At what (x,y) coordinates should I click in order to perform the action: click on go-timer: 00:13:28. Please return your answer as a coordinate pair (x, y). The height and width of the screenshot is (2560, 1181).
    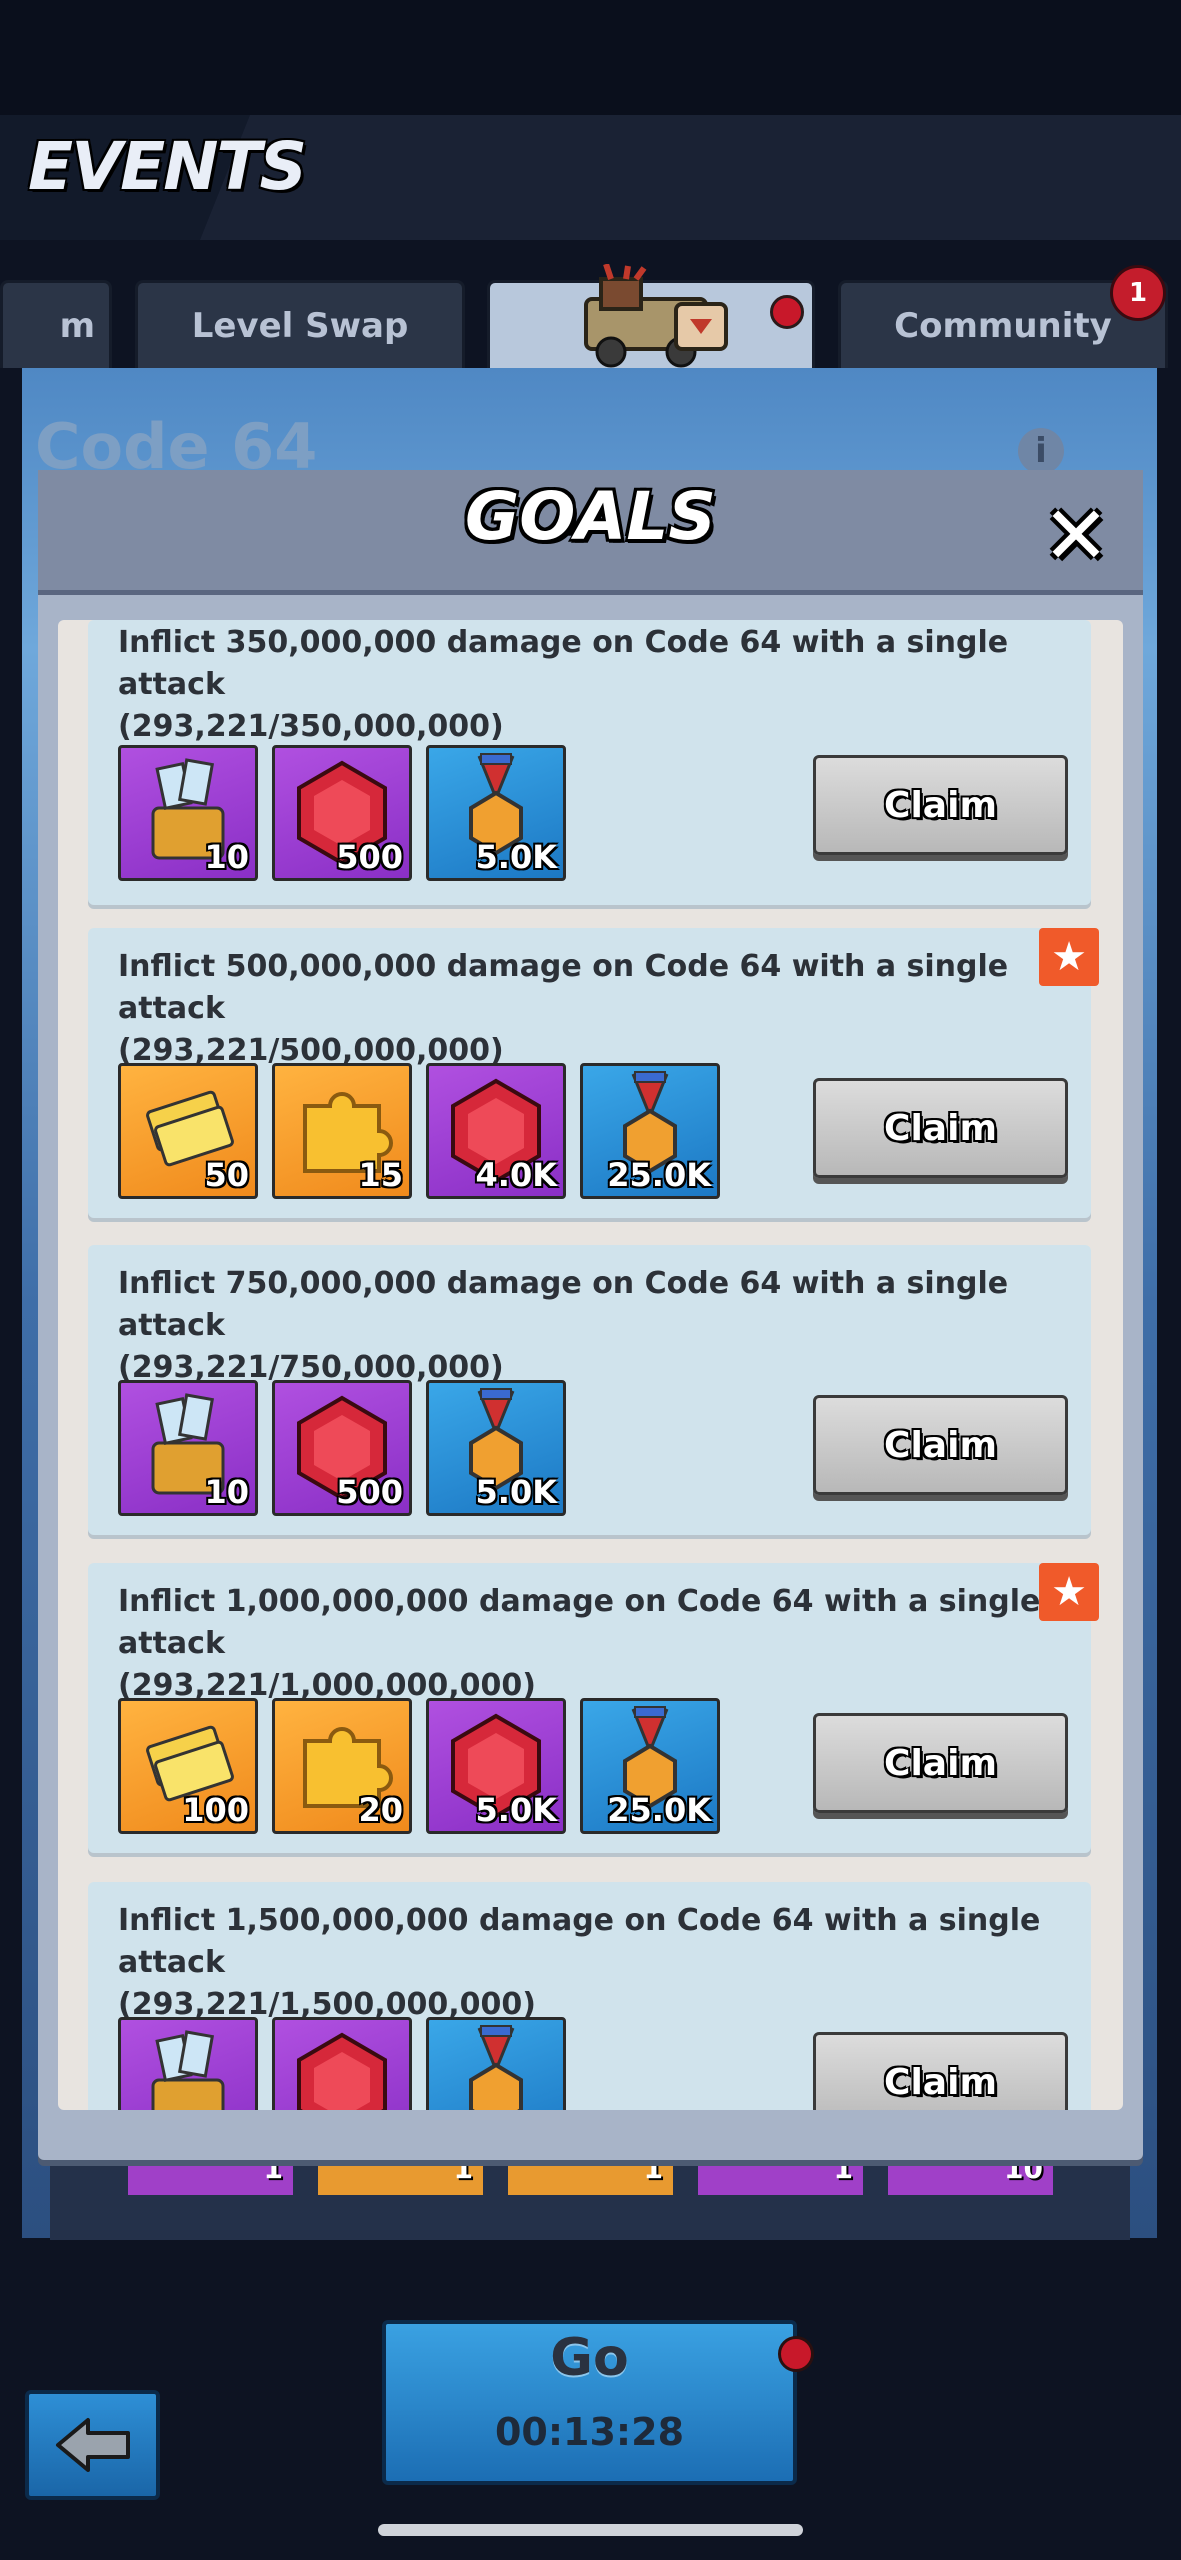
    Looking at the image, I should click on (589, 2432).